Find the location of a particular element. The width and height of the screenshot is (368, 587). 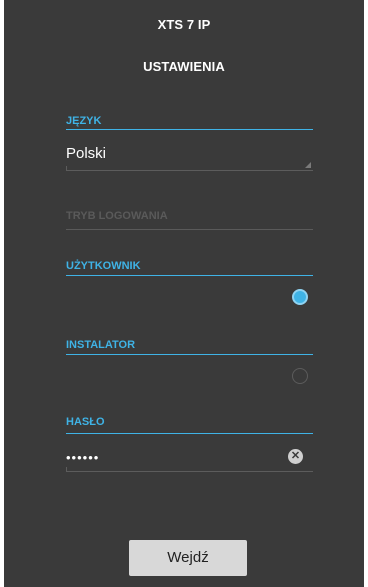

clear-icon: ✕ is located at coordinates (295, 456).